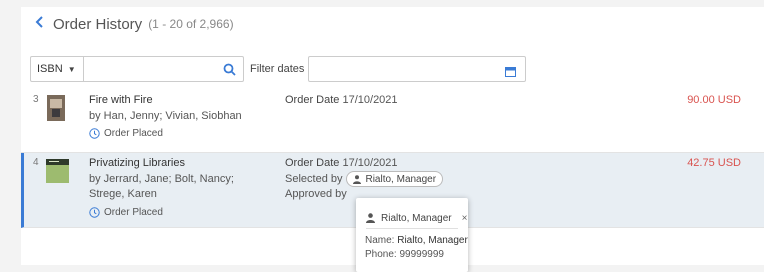 The image size is (764, 272). I want to click on date-filter-input, so click(417, 69).